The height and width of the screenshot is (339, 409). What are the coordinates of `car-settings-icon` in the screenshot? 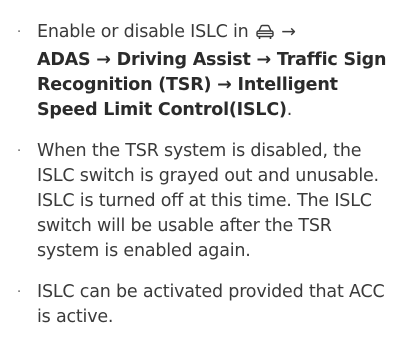 It's located at (265, 35).